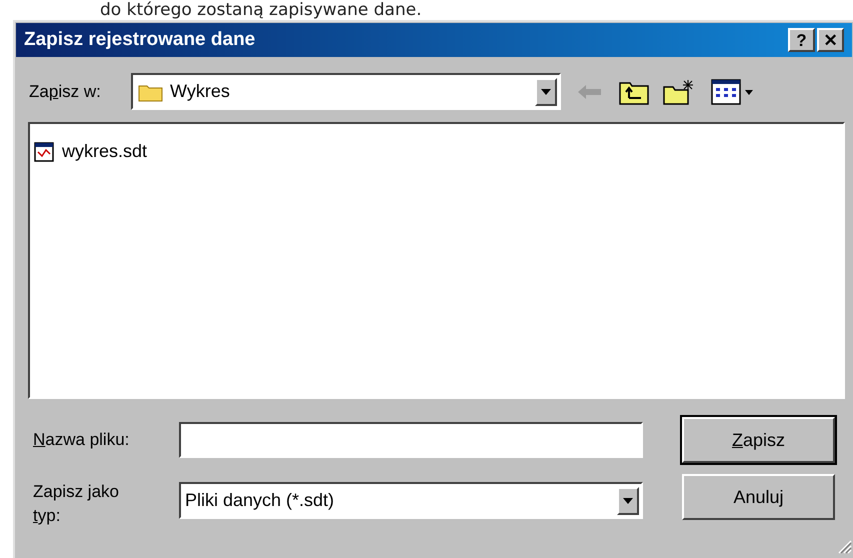 This screenshot has height=558, width=853. What do you see at coordinates (411, 500) in the screenshot?
I see `file-type-dropdown: Pliki danych (*.sdt)` at bounding box center [411, 500].